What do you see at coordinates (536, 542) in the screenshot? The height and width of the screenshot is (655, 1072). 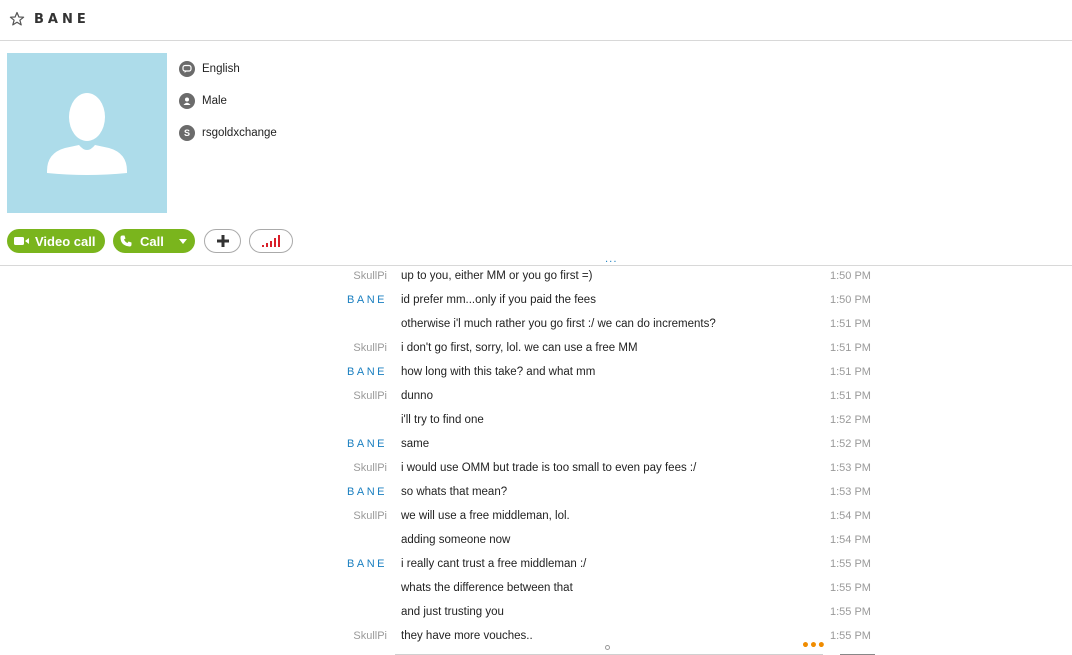 I see `chat-message: adding someone now 1:54 PM` at bounding box center [536, 542].